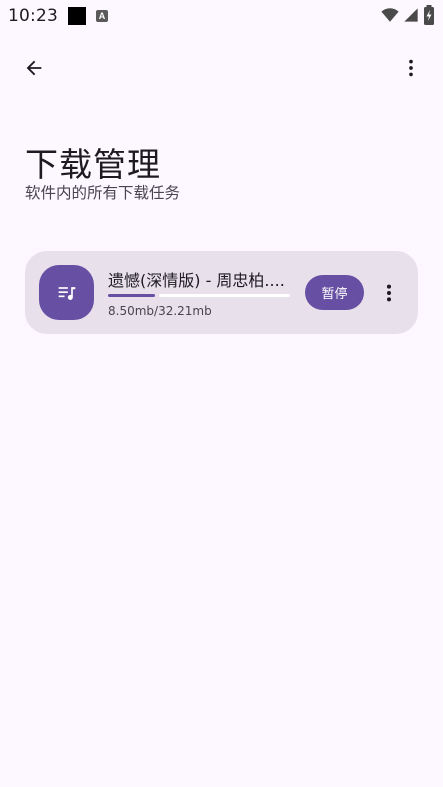 The image size is (443, 787). Describe the element at coordinates (33, 16) in the screenshot. I see `status-time: 10:23` at that location.